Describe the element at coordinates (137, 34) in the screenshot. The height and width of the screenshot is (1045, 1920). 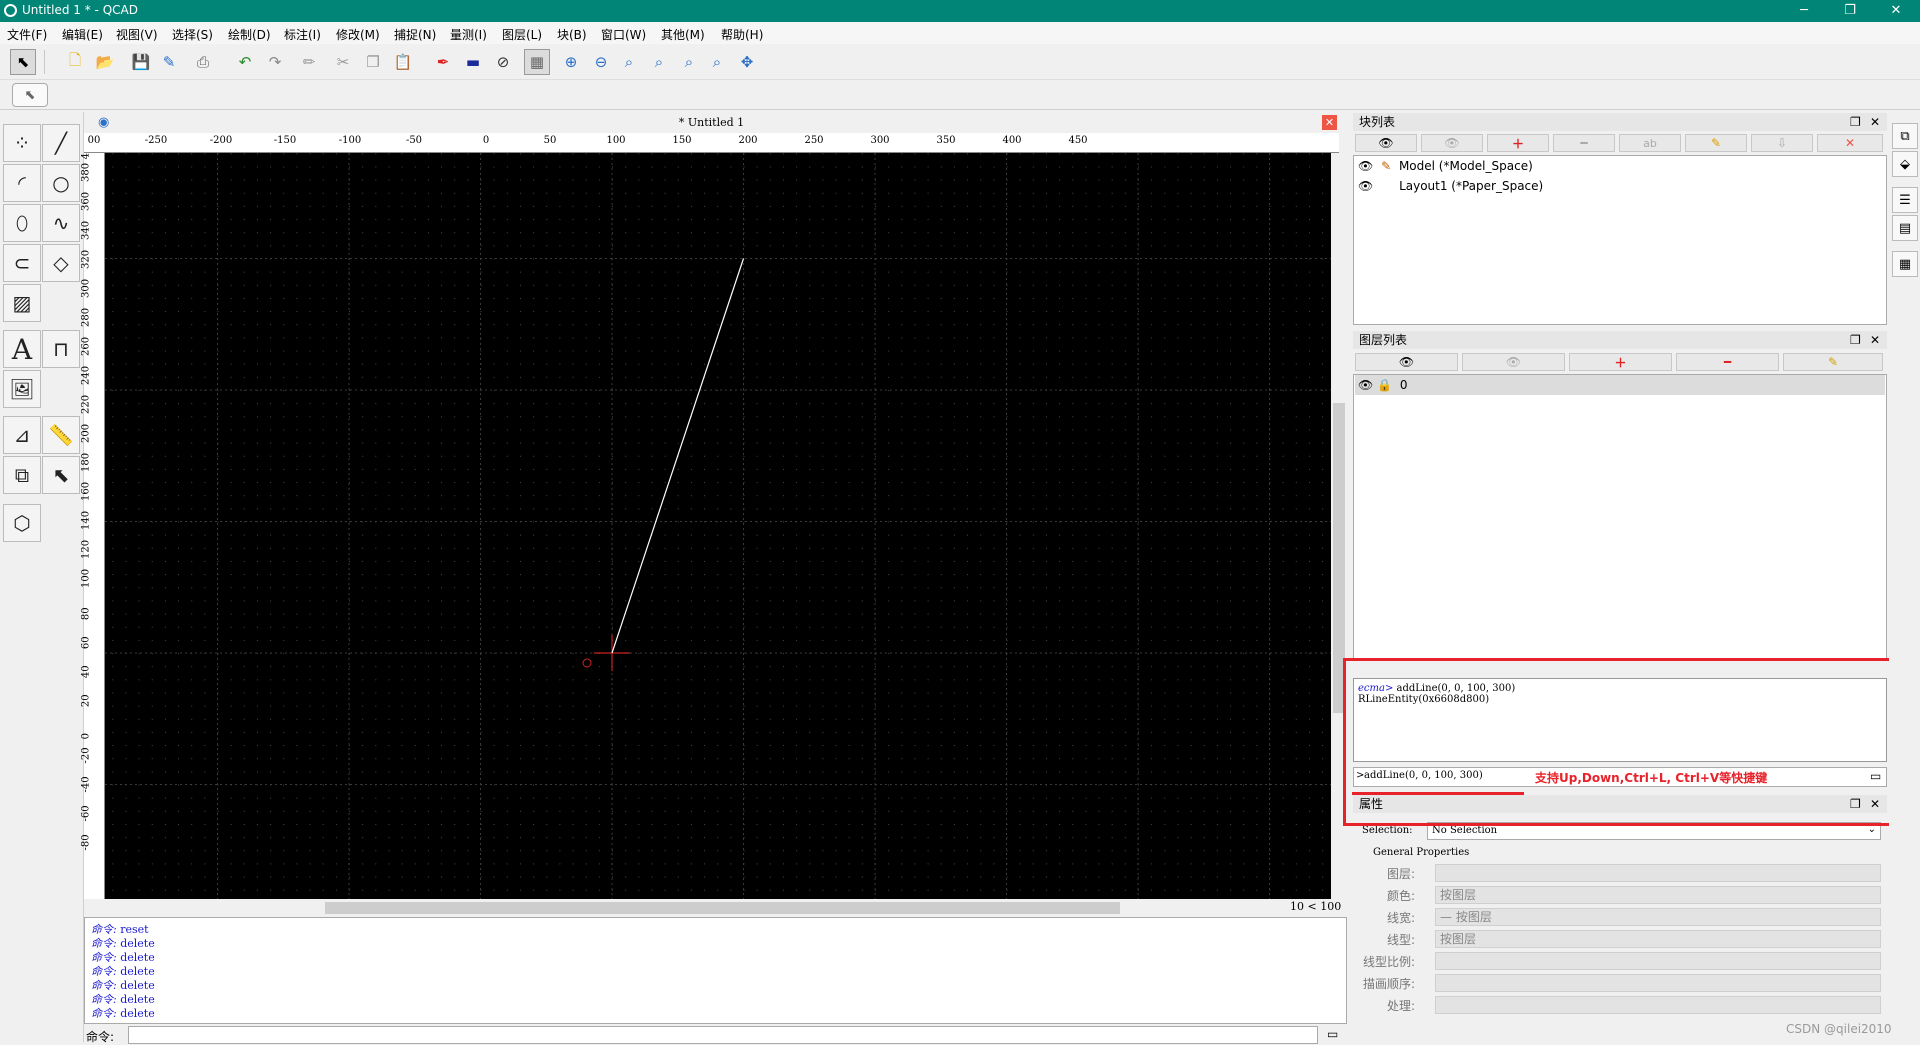
I see `menu-view: 视图(V)` at that location.